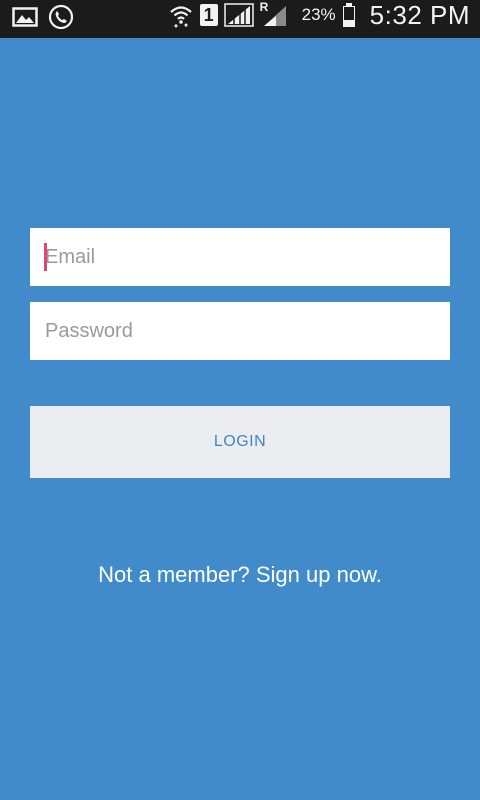 This screenshot has height=800, width=480. Describe the element at coordinates (181, 15) in the screenshot. I see `wifi-icon` at that location.